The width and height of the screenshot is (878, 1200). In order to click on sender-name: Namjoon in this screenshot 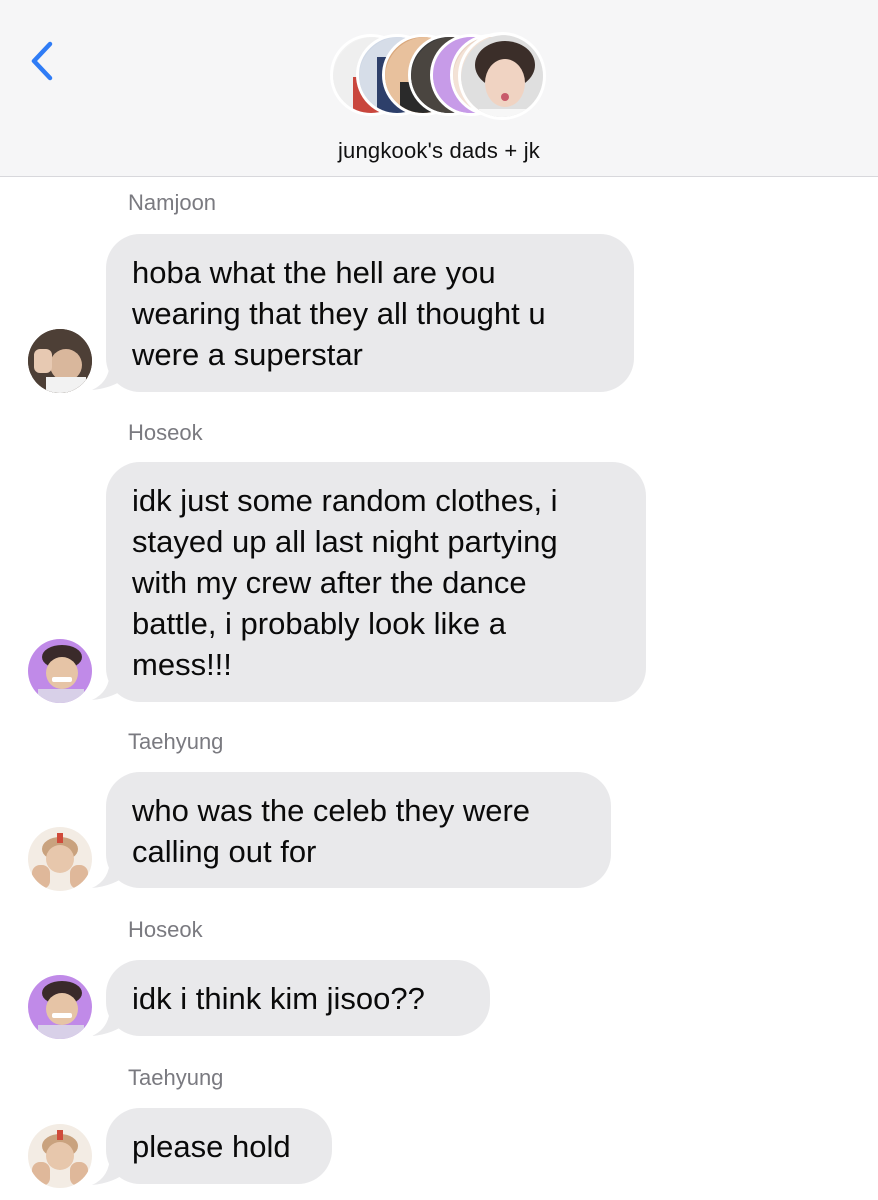, I will do `click(172, 202)`.